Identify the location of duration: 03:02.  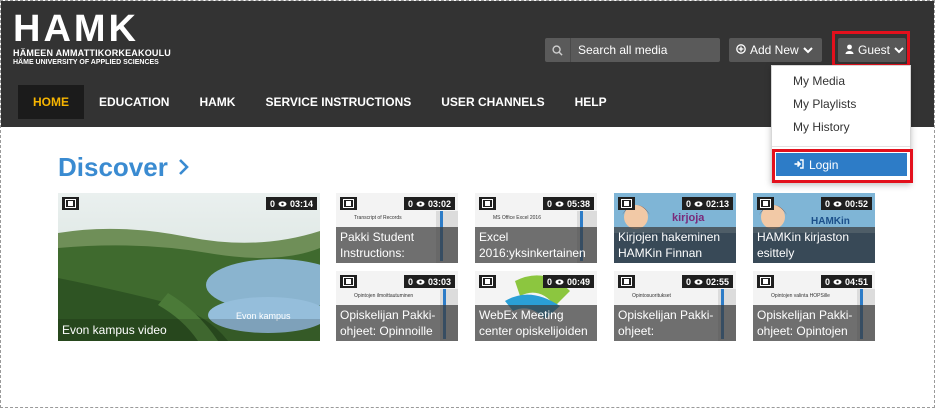
(439, 203).